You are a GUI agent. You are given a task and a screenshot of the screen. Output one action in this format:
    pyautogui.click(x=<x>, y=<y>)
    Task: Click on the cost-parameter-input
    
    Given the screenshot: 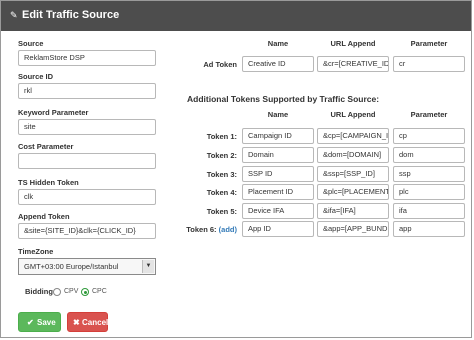 What is the action you would take?
    pyautogui.click(x=87, y=161)
    